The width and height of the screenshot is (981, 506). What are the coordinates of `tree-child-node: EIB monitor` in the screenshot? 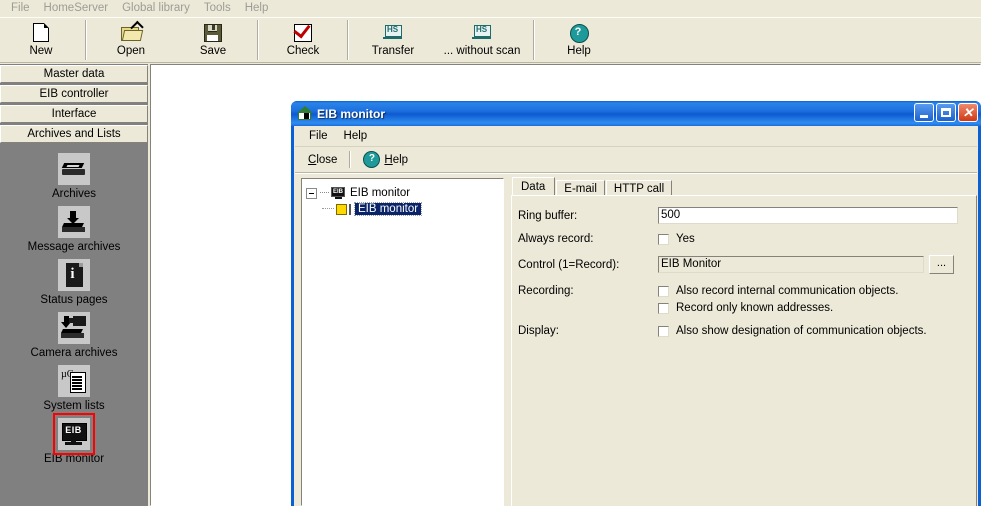 It's located at (412, 209).